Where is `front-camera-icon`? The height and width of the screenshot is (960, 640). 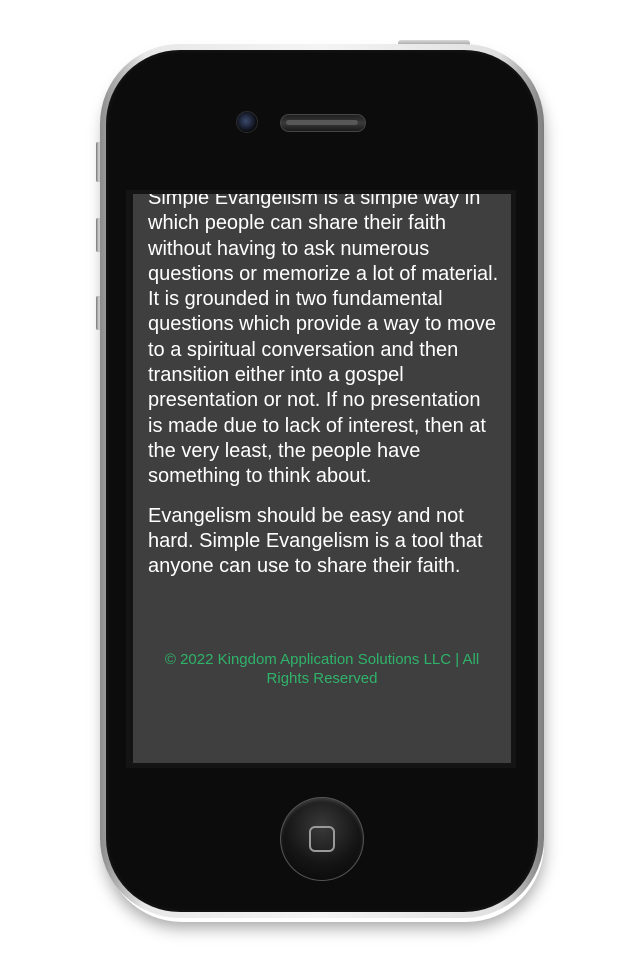 front-camera-icon is located at coordinates (247, 122).